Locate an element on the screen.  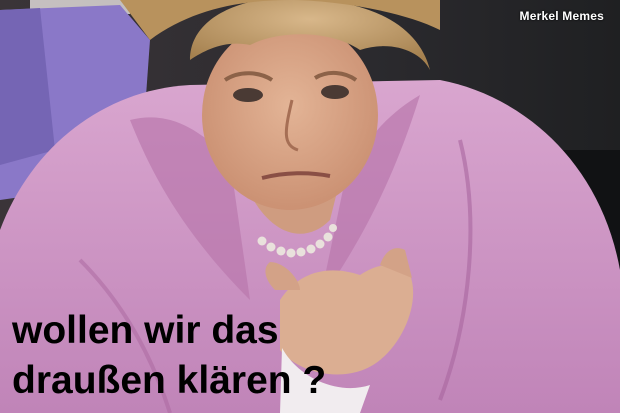
caption-line-1: wollen wir das is located at coordinates (145, 330).